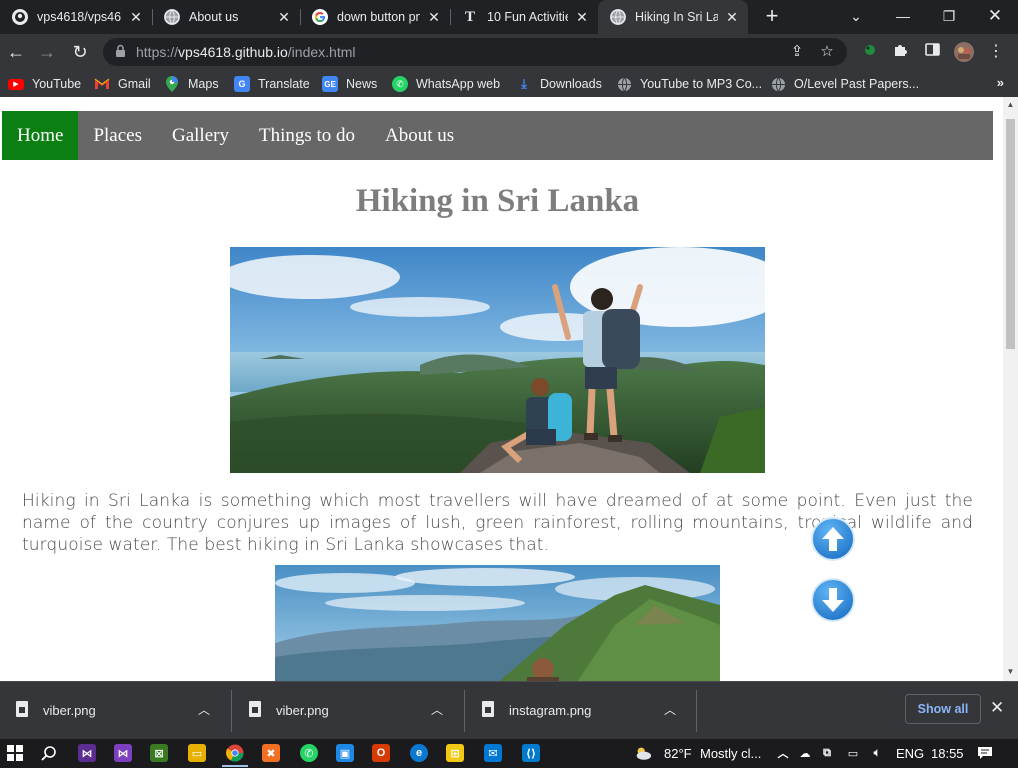 Image resolution: width=1018 pixels, height=768 pixels. I want to click on bookmark-maps: Maps, so click(191, 84).